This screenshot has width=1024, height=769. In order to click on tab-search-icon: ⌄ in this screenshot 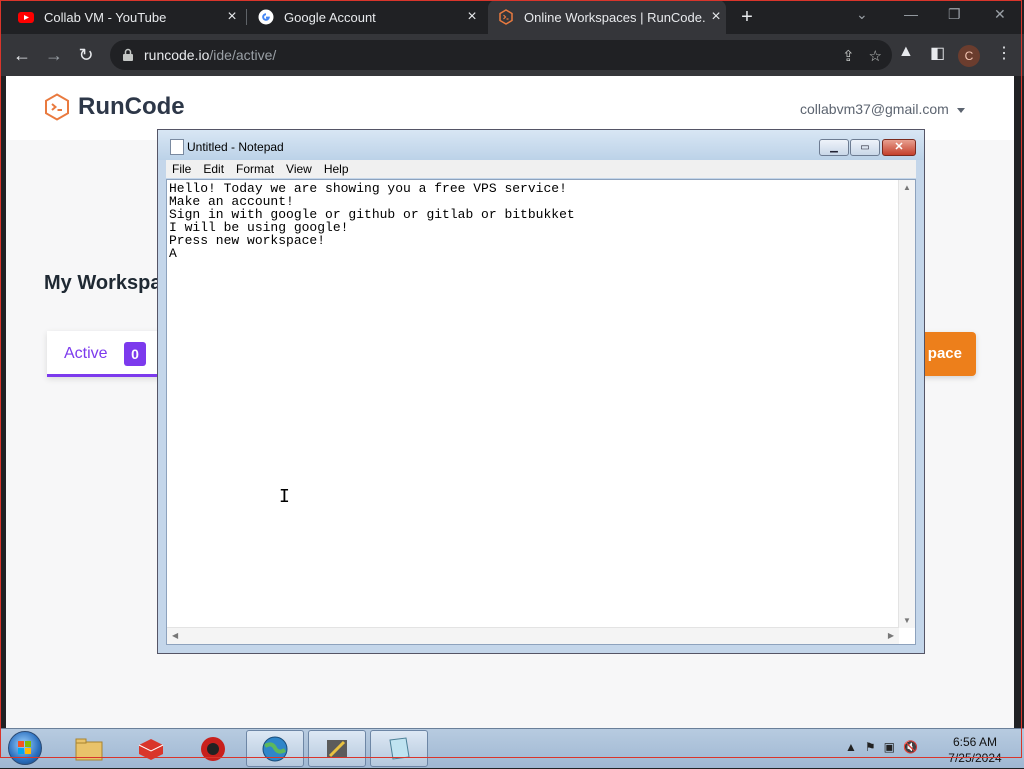, I will do `click(862, 14)`.